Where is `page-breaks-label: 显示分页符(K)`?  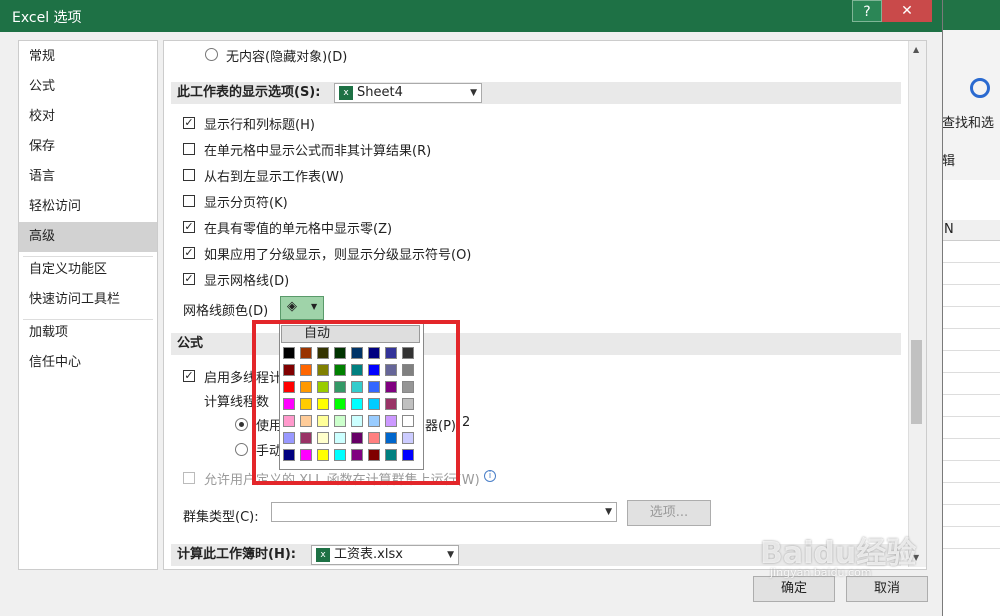 page-breaks-label: 显示分页符(K) is located at coordinates (246, 203).